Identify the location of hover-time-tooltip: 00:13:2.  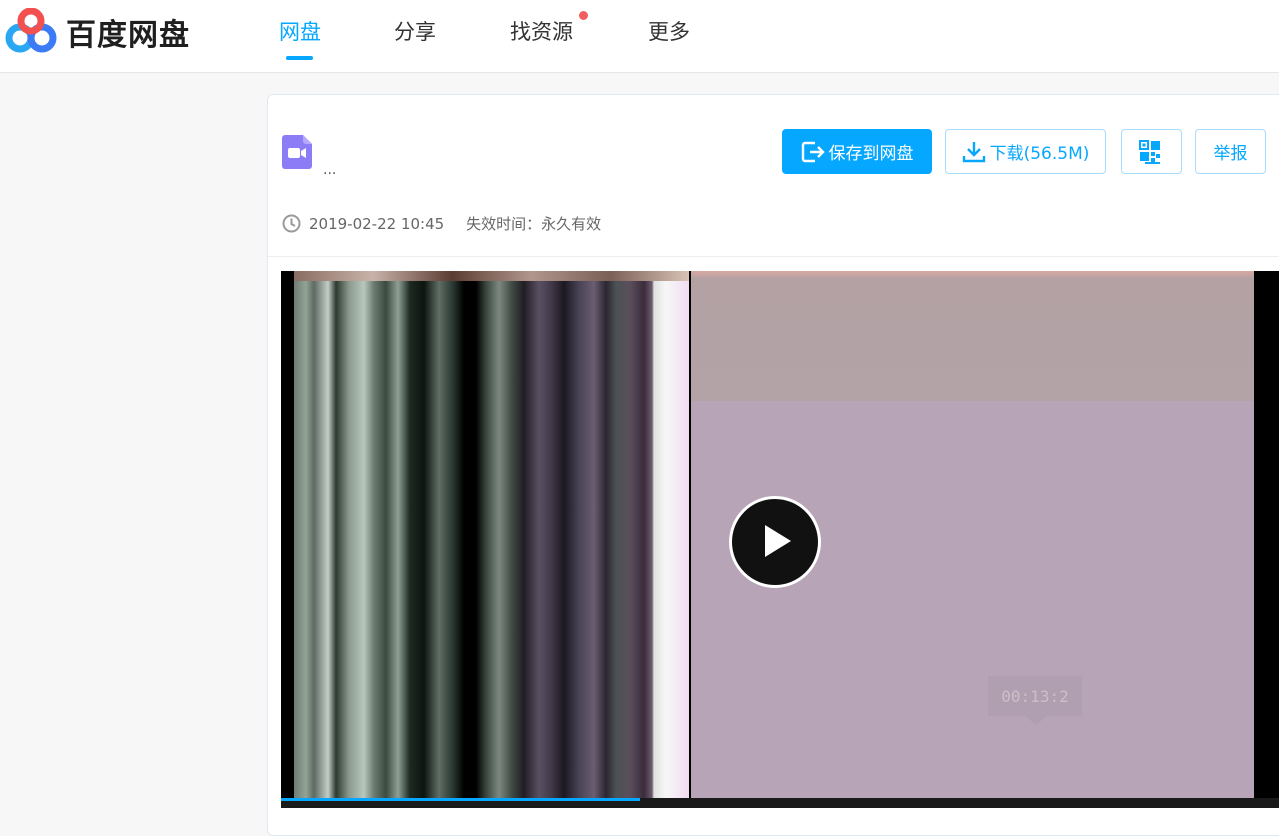
(1035, 700).